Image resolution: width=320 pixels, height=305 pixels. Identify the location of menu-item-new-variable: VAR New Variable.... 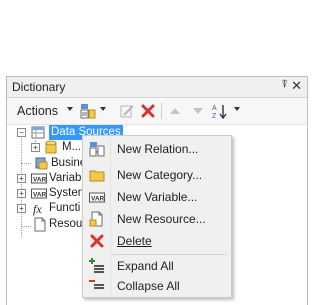
(157, 197).